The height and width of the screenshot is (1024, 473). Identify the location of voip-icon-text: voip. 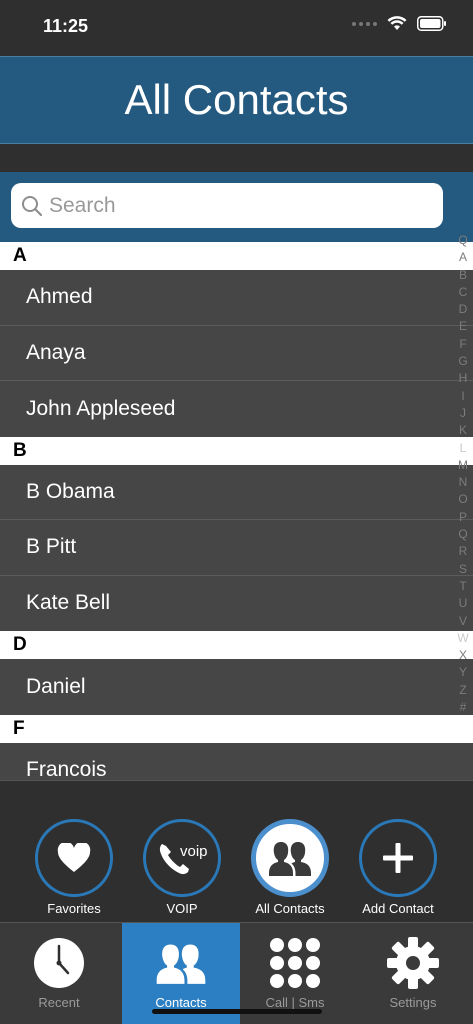
(194, 851).